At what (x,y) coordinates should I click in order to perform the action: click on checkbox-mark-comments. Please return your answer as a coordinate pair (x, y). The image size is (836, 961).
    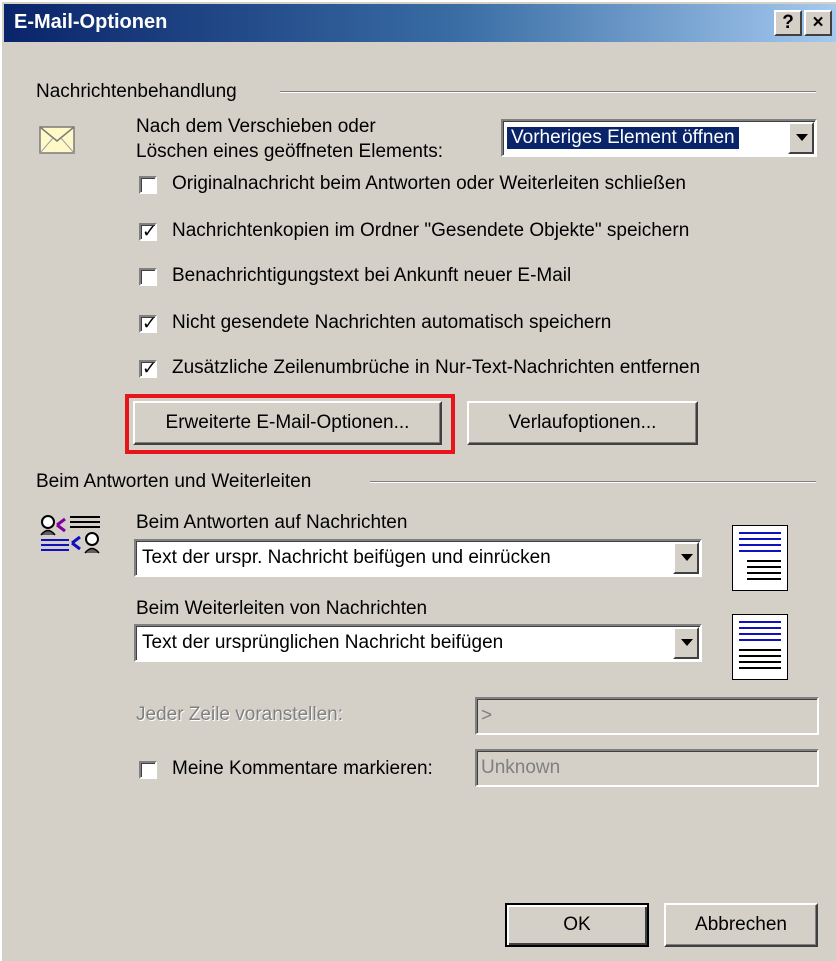
    Looking at the image, I should click on (148, 770).